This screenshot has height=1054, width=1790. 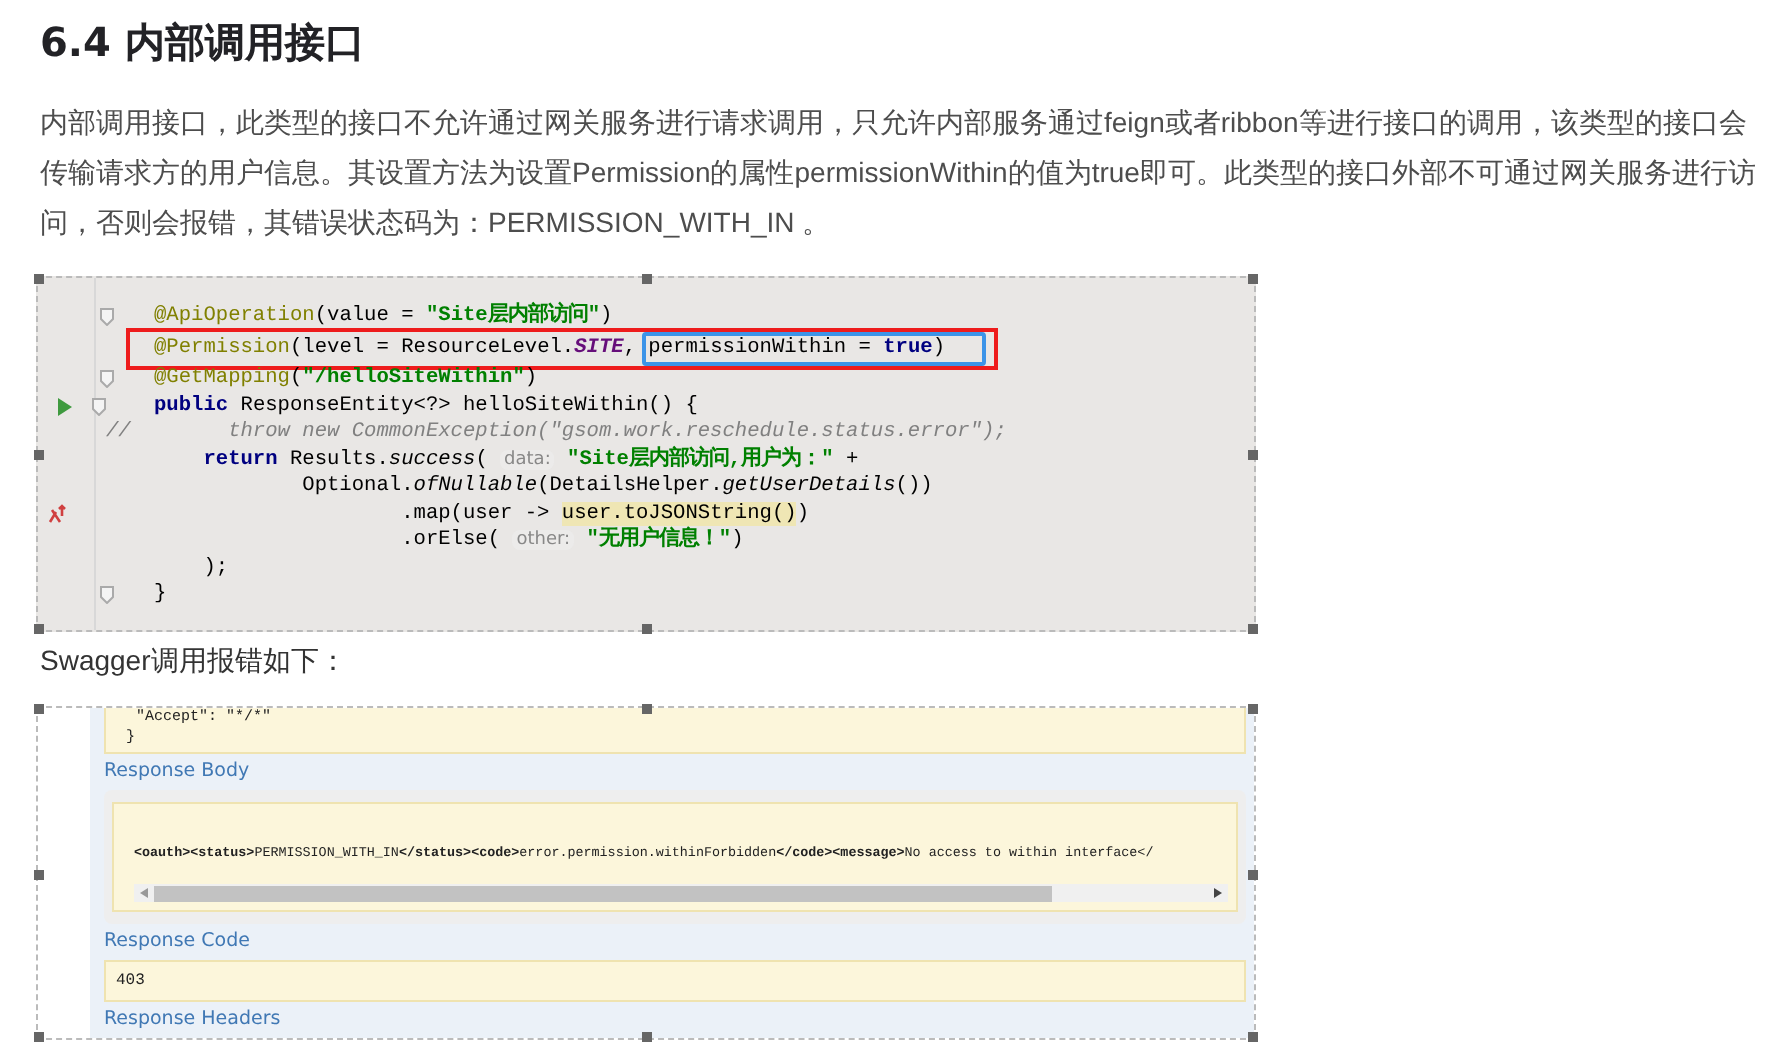 What do you see at coordinates (616, 487) in the screenshot?
I see `code-line: Optional.ofNullable(DetailsHelper.getUserDetails())` at bounding box center [616, 487].